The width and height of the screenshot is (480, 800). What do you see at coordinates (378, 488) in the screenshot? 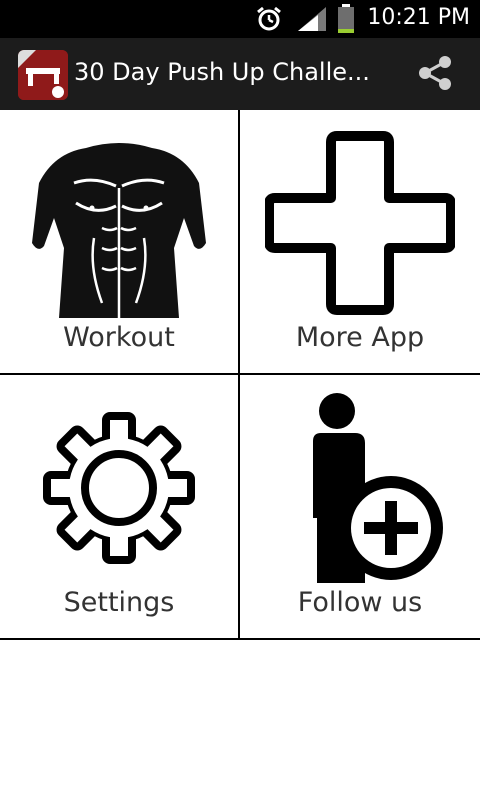
I see `person-add-icon` at bounding box center [378, 488].